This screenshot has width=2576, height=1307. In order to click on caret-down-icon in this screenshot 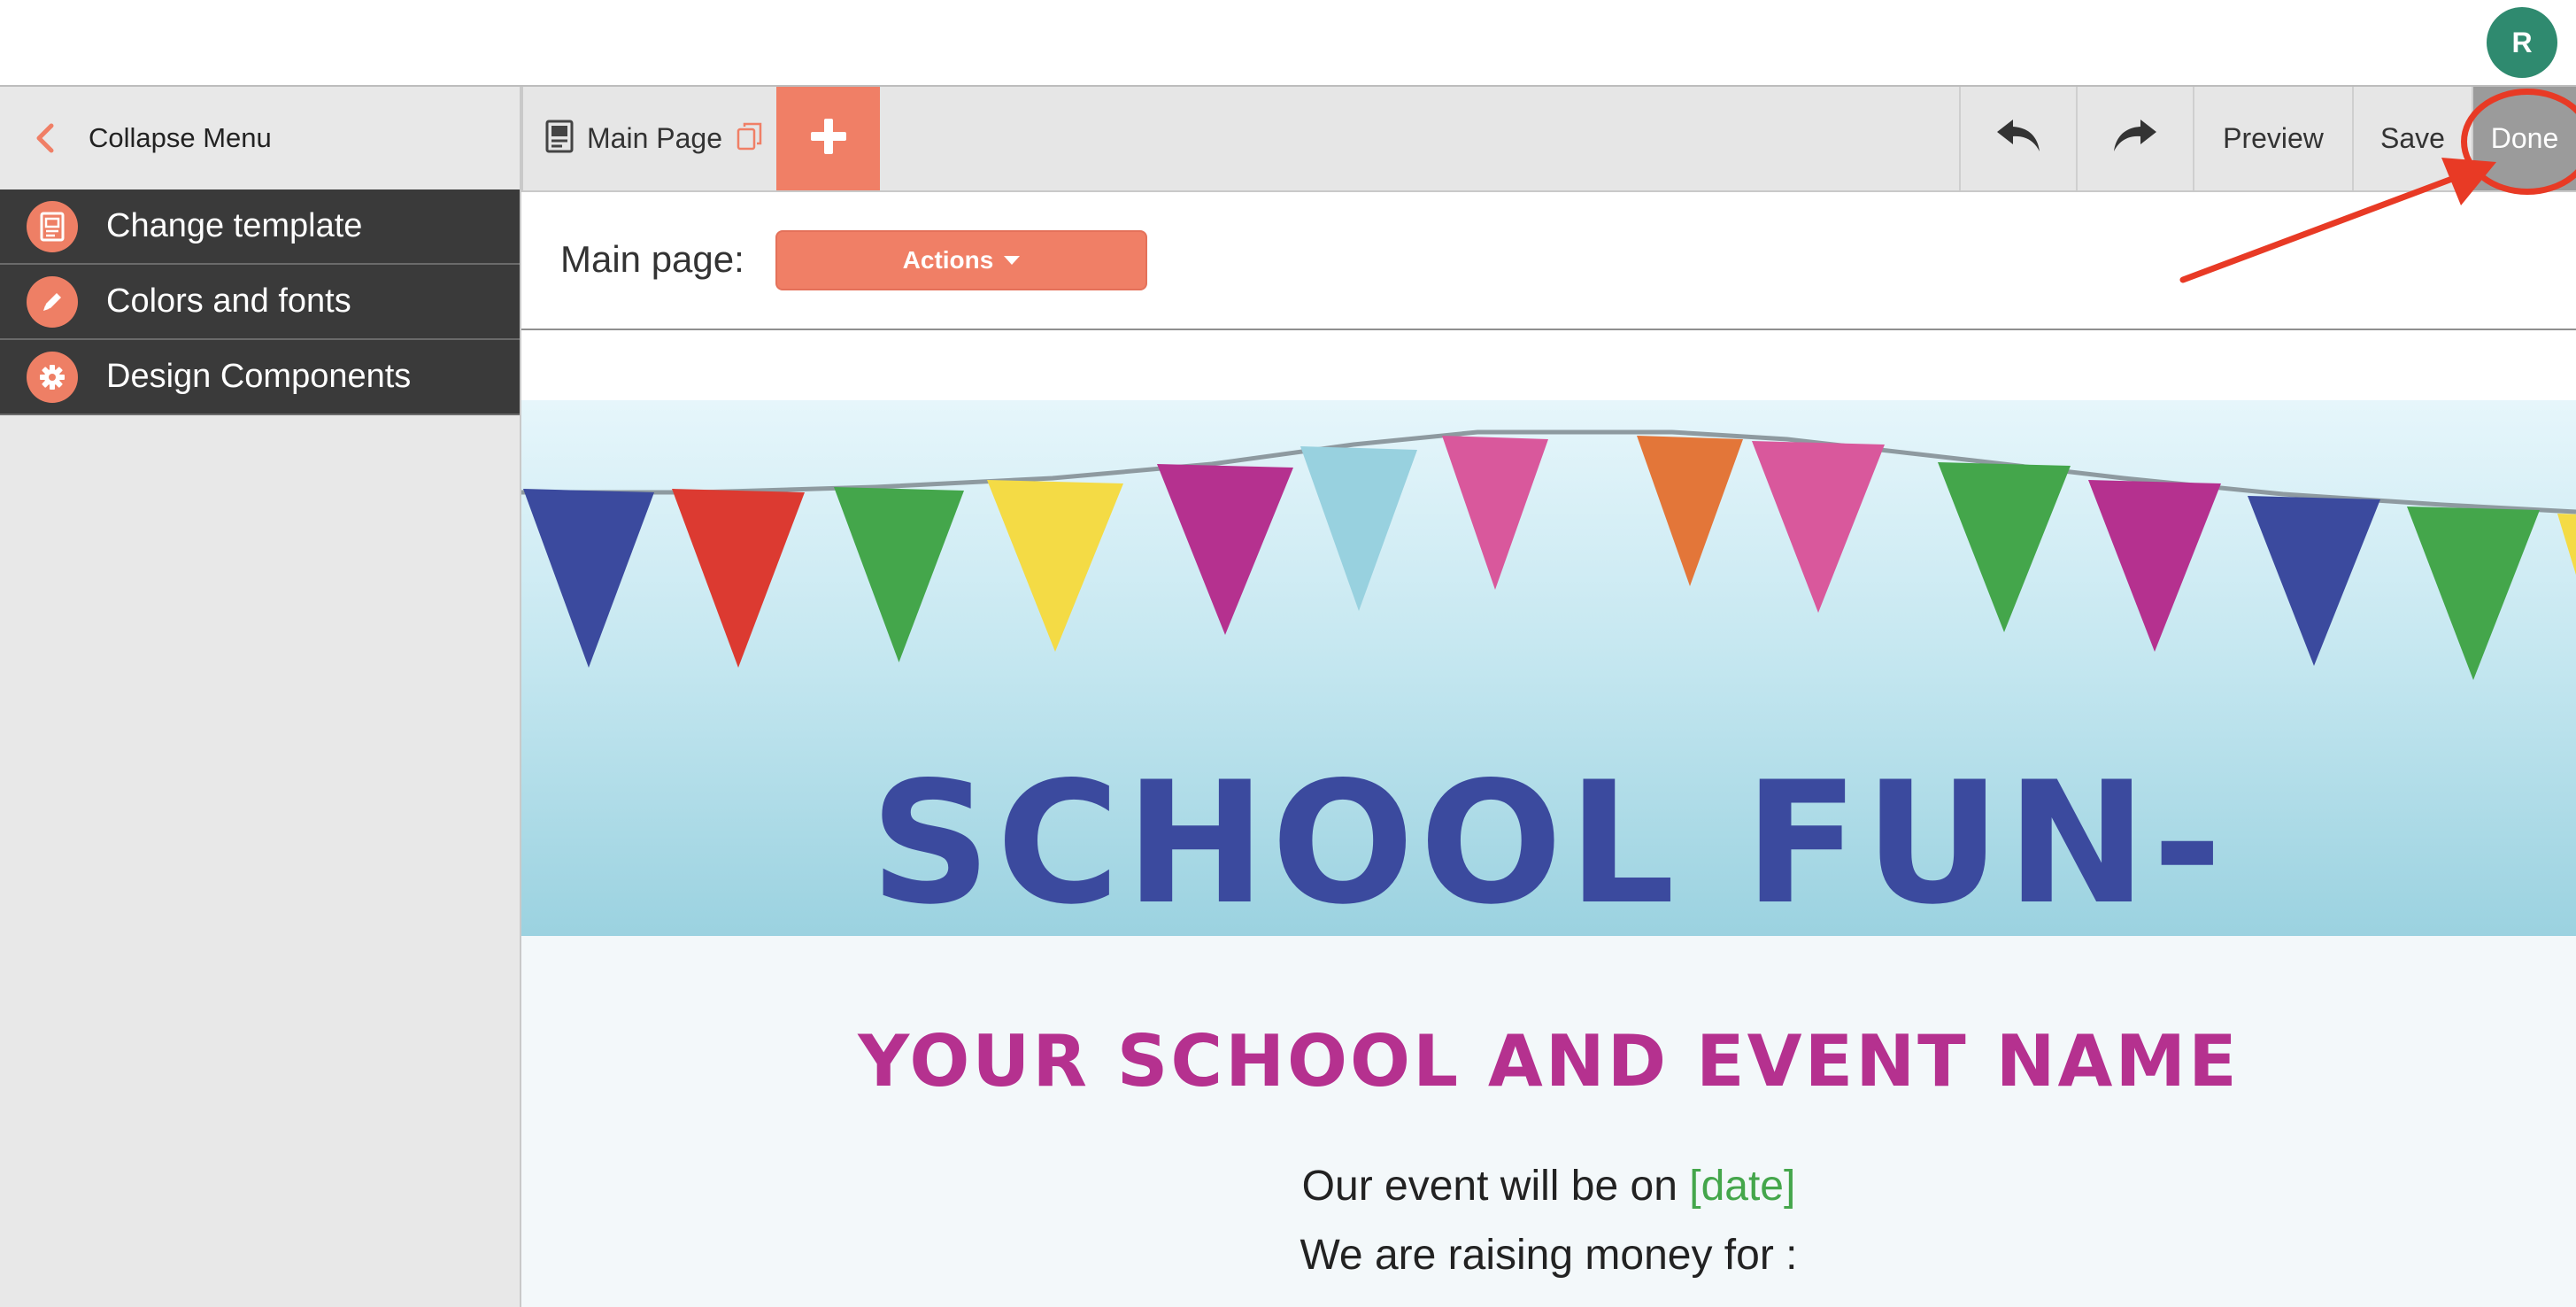, I will do `click(1012, 260)`.